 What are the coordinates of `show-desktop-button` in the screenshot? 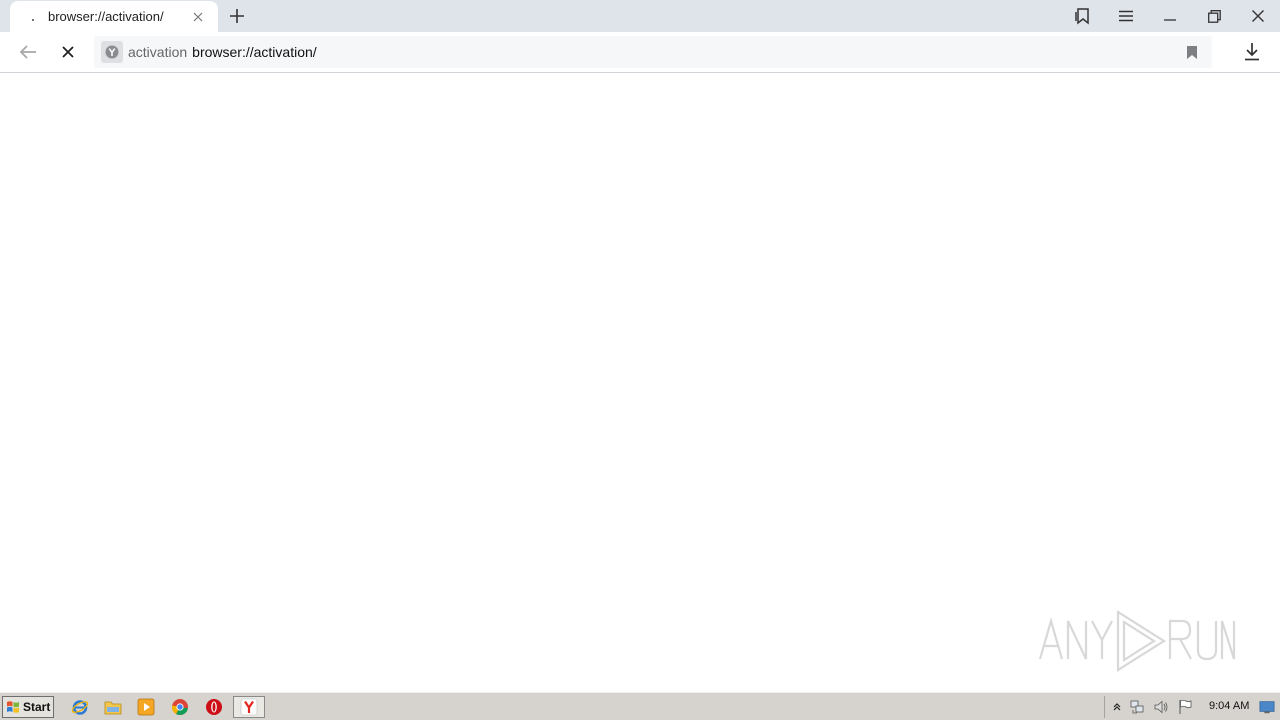 It's located at (1267, 707).